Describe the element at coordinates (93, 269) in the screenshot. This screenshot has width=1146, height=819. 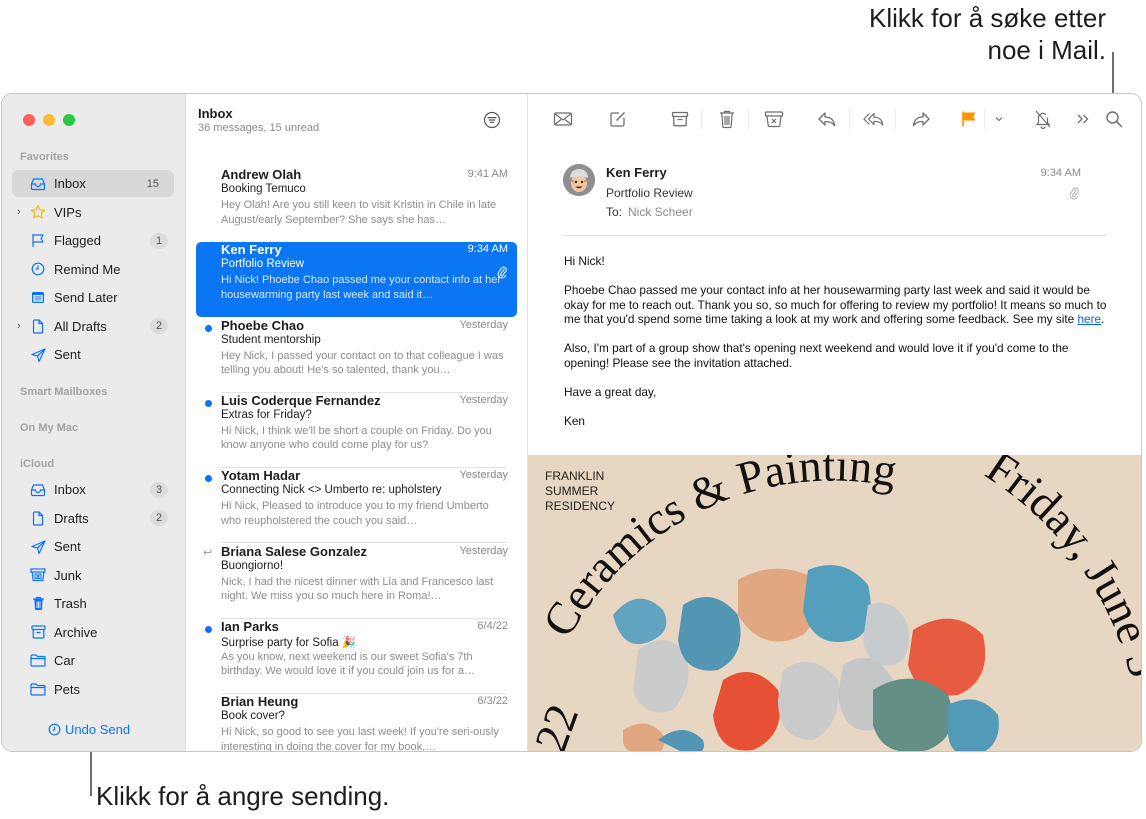
I see `sidebar-item-remind-me: Remind Me` at that location.